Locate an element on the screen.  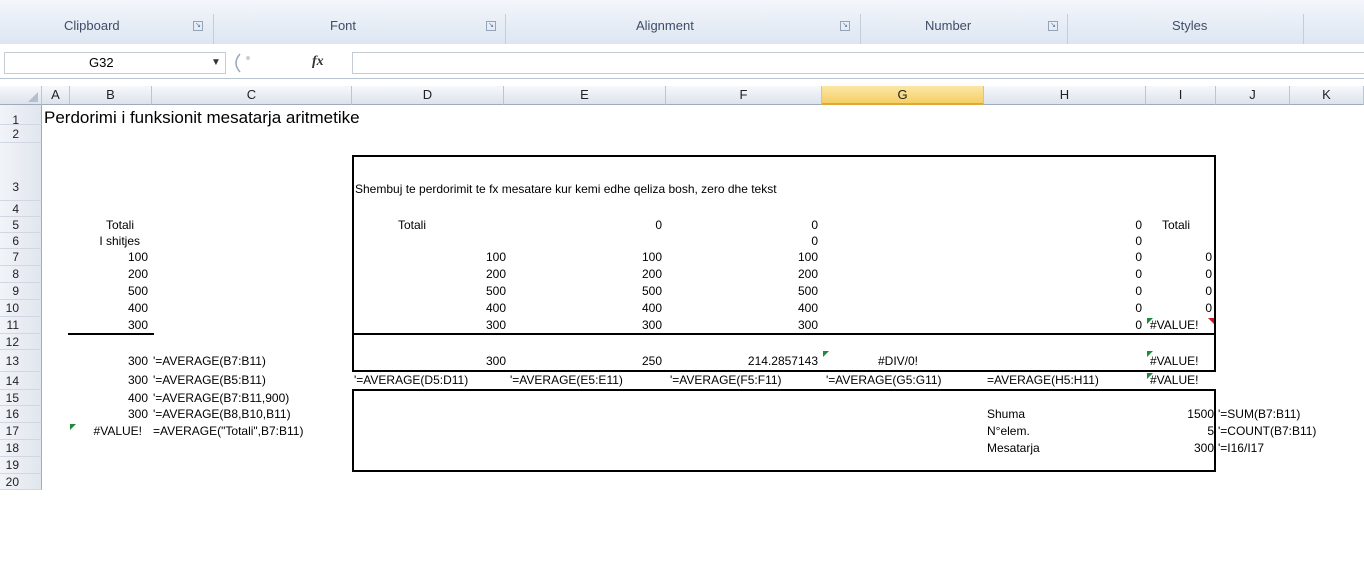
cell-j17: '=COUNT(B7:B11) is located at coordinates (1267, 431).